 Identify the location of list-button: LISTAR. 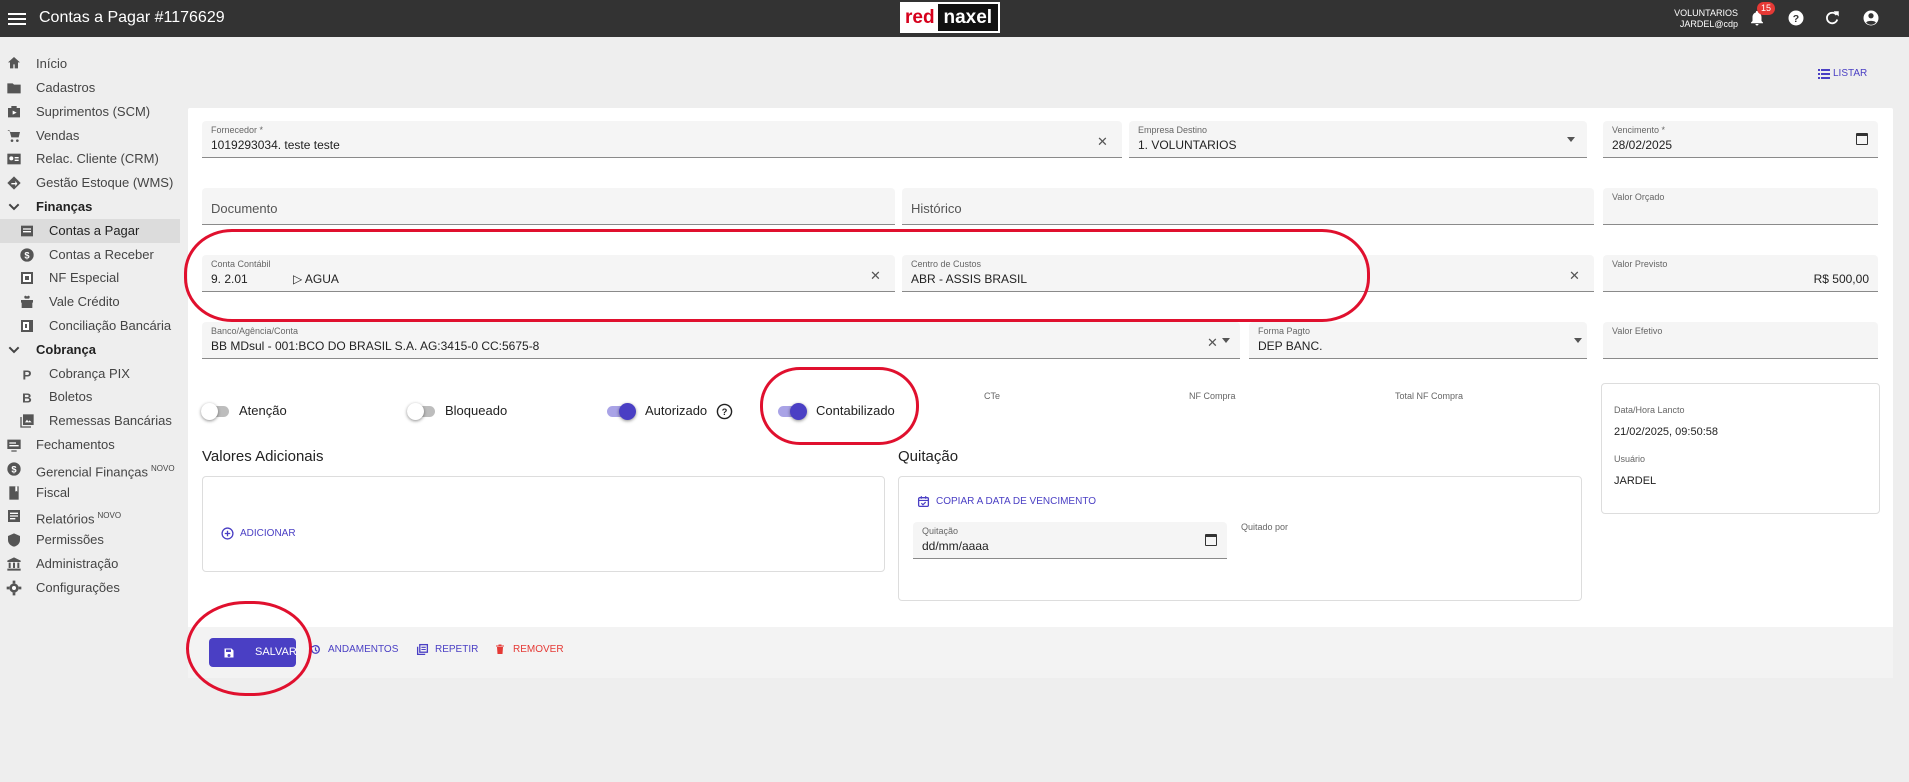
(1842, 73).